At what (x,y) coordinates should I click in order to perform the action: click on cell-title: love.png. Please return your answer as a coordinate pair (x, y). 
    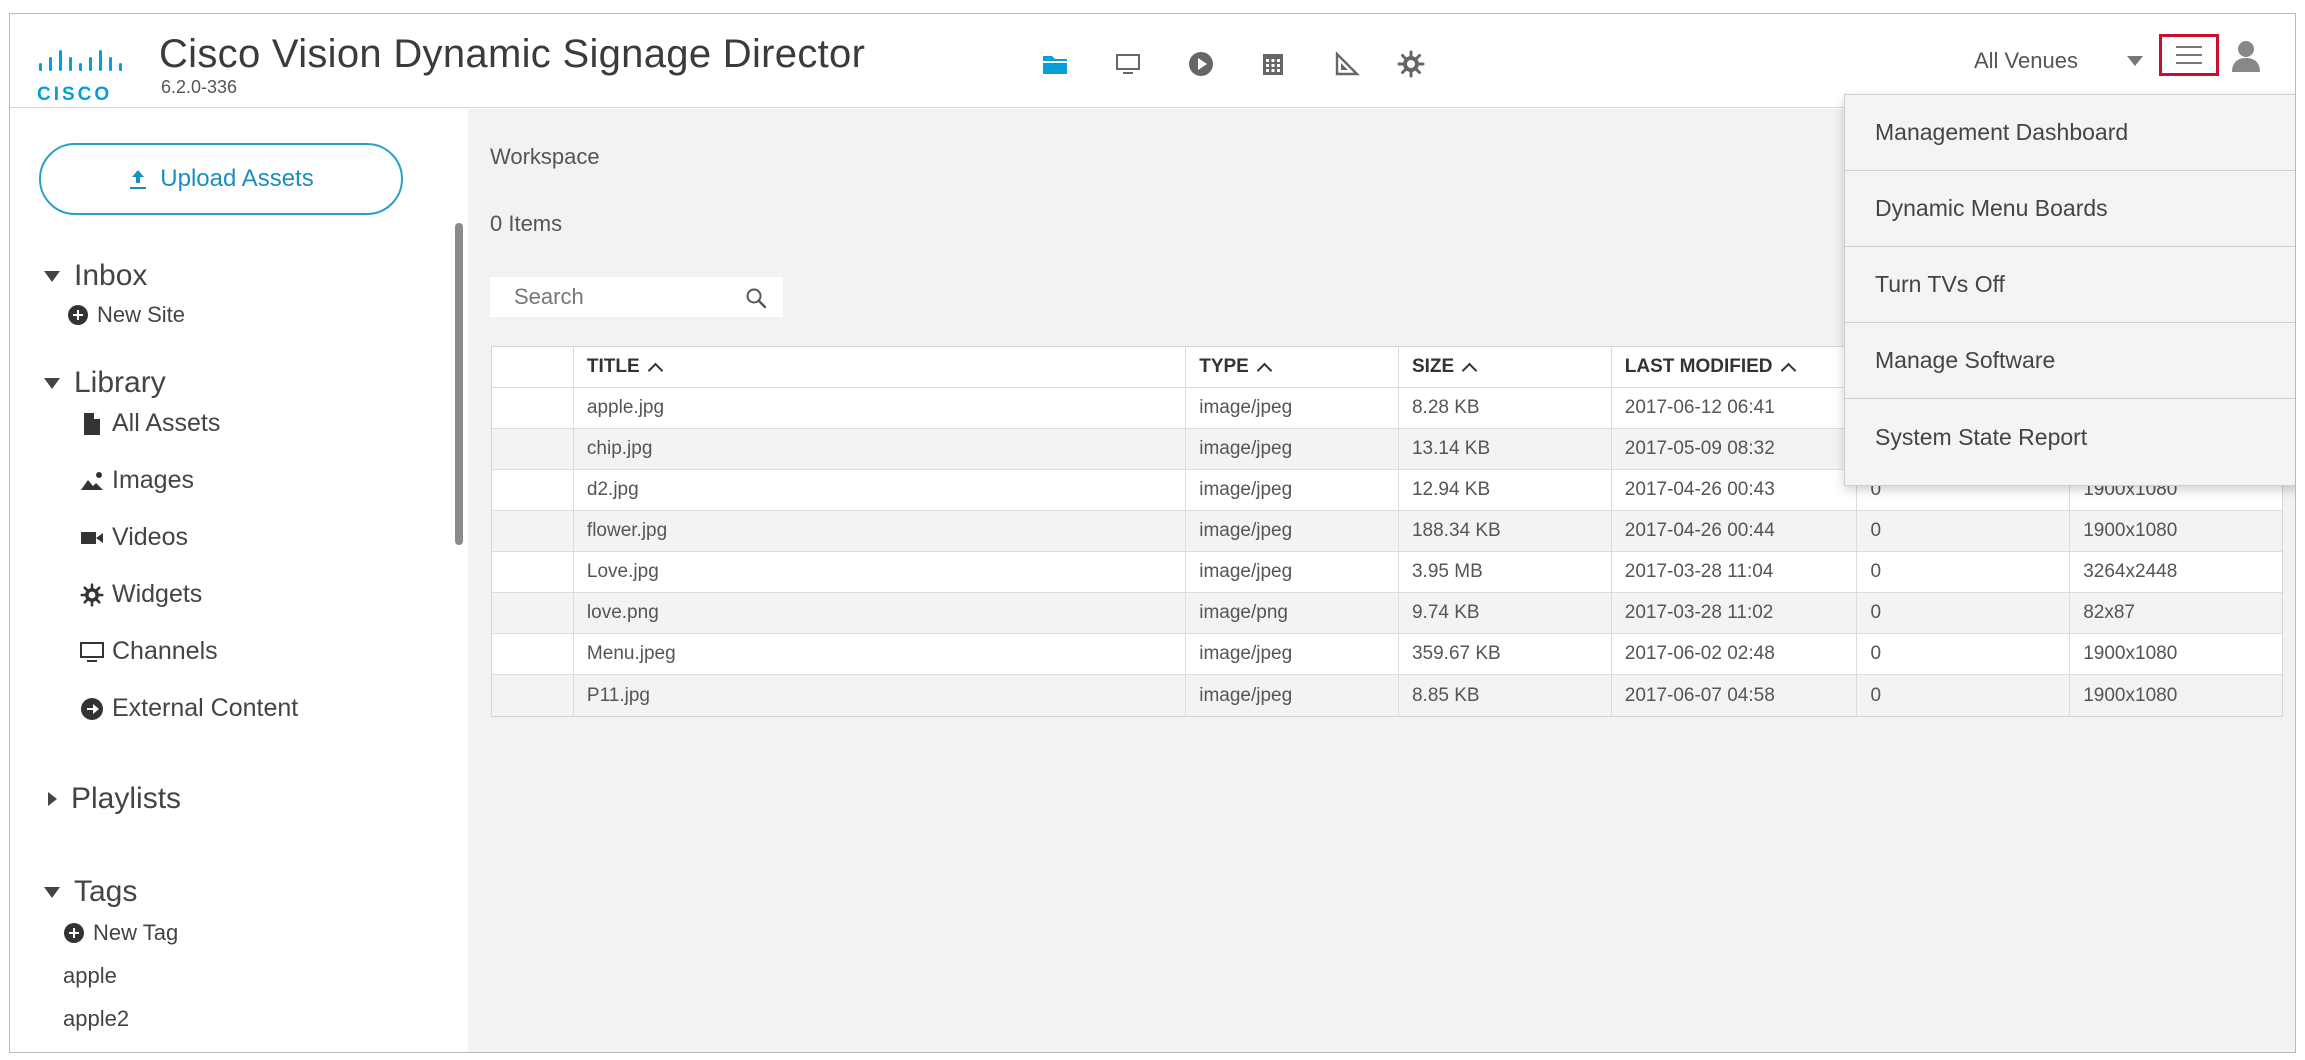
    Looking at the image, I should click on (880, 613).